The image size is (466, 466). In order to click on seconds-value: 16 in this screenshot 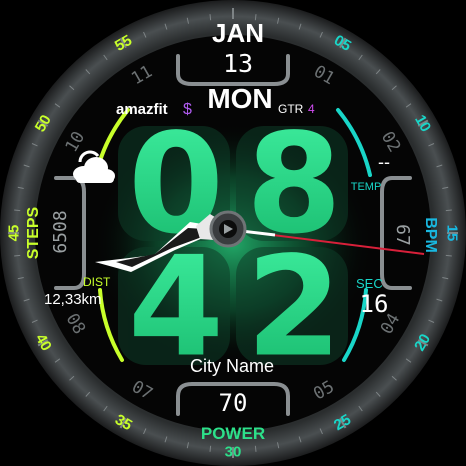, I will do `click(374, 304)`.